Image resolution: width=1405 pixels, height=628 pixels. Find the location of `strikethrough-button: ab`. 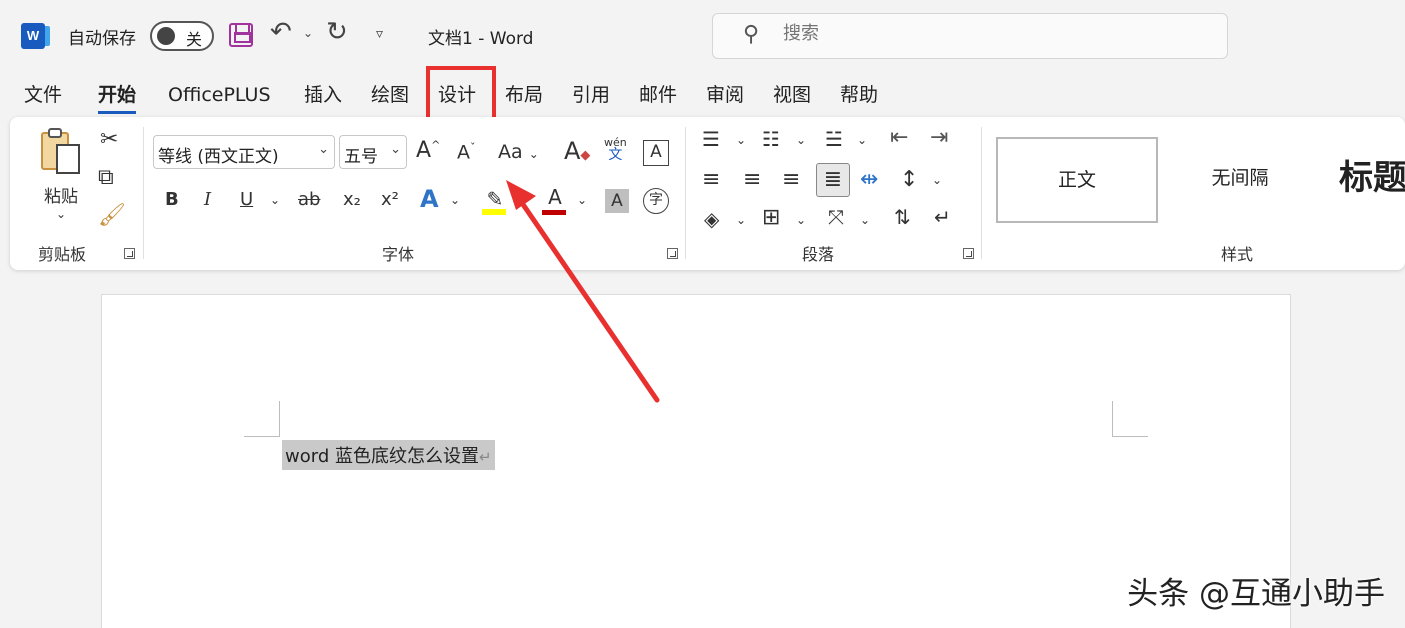

strikethrough-button: ab is located at coordinates (309, 199).